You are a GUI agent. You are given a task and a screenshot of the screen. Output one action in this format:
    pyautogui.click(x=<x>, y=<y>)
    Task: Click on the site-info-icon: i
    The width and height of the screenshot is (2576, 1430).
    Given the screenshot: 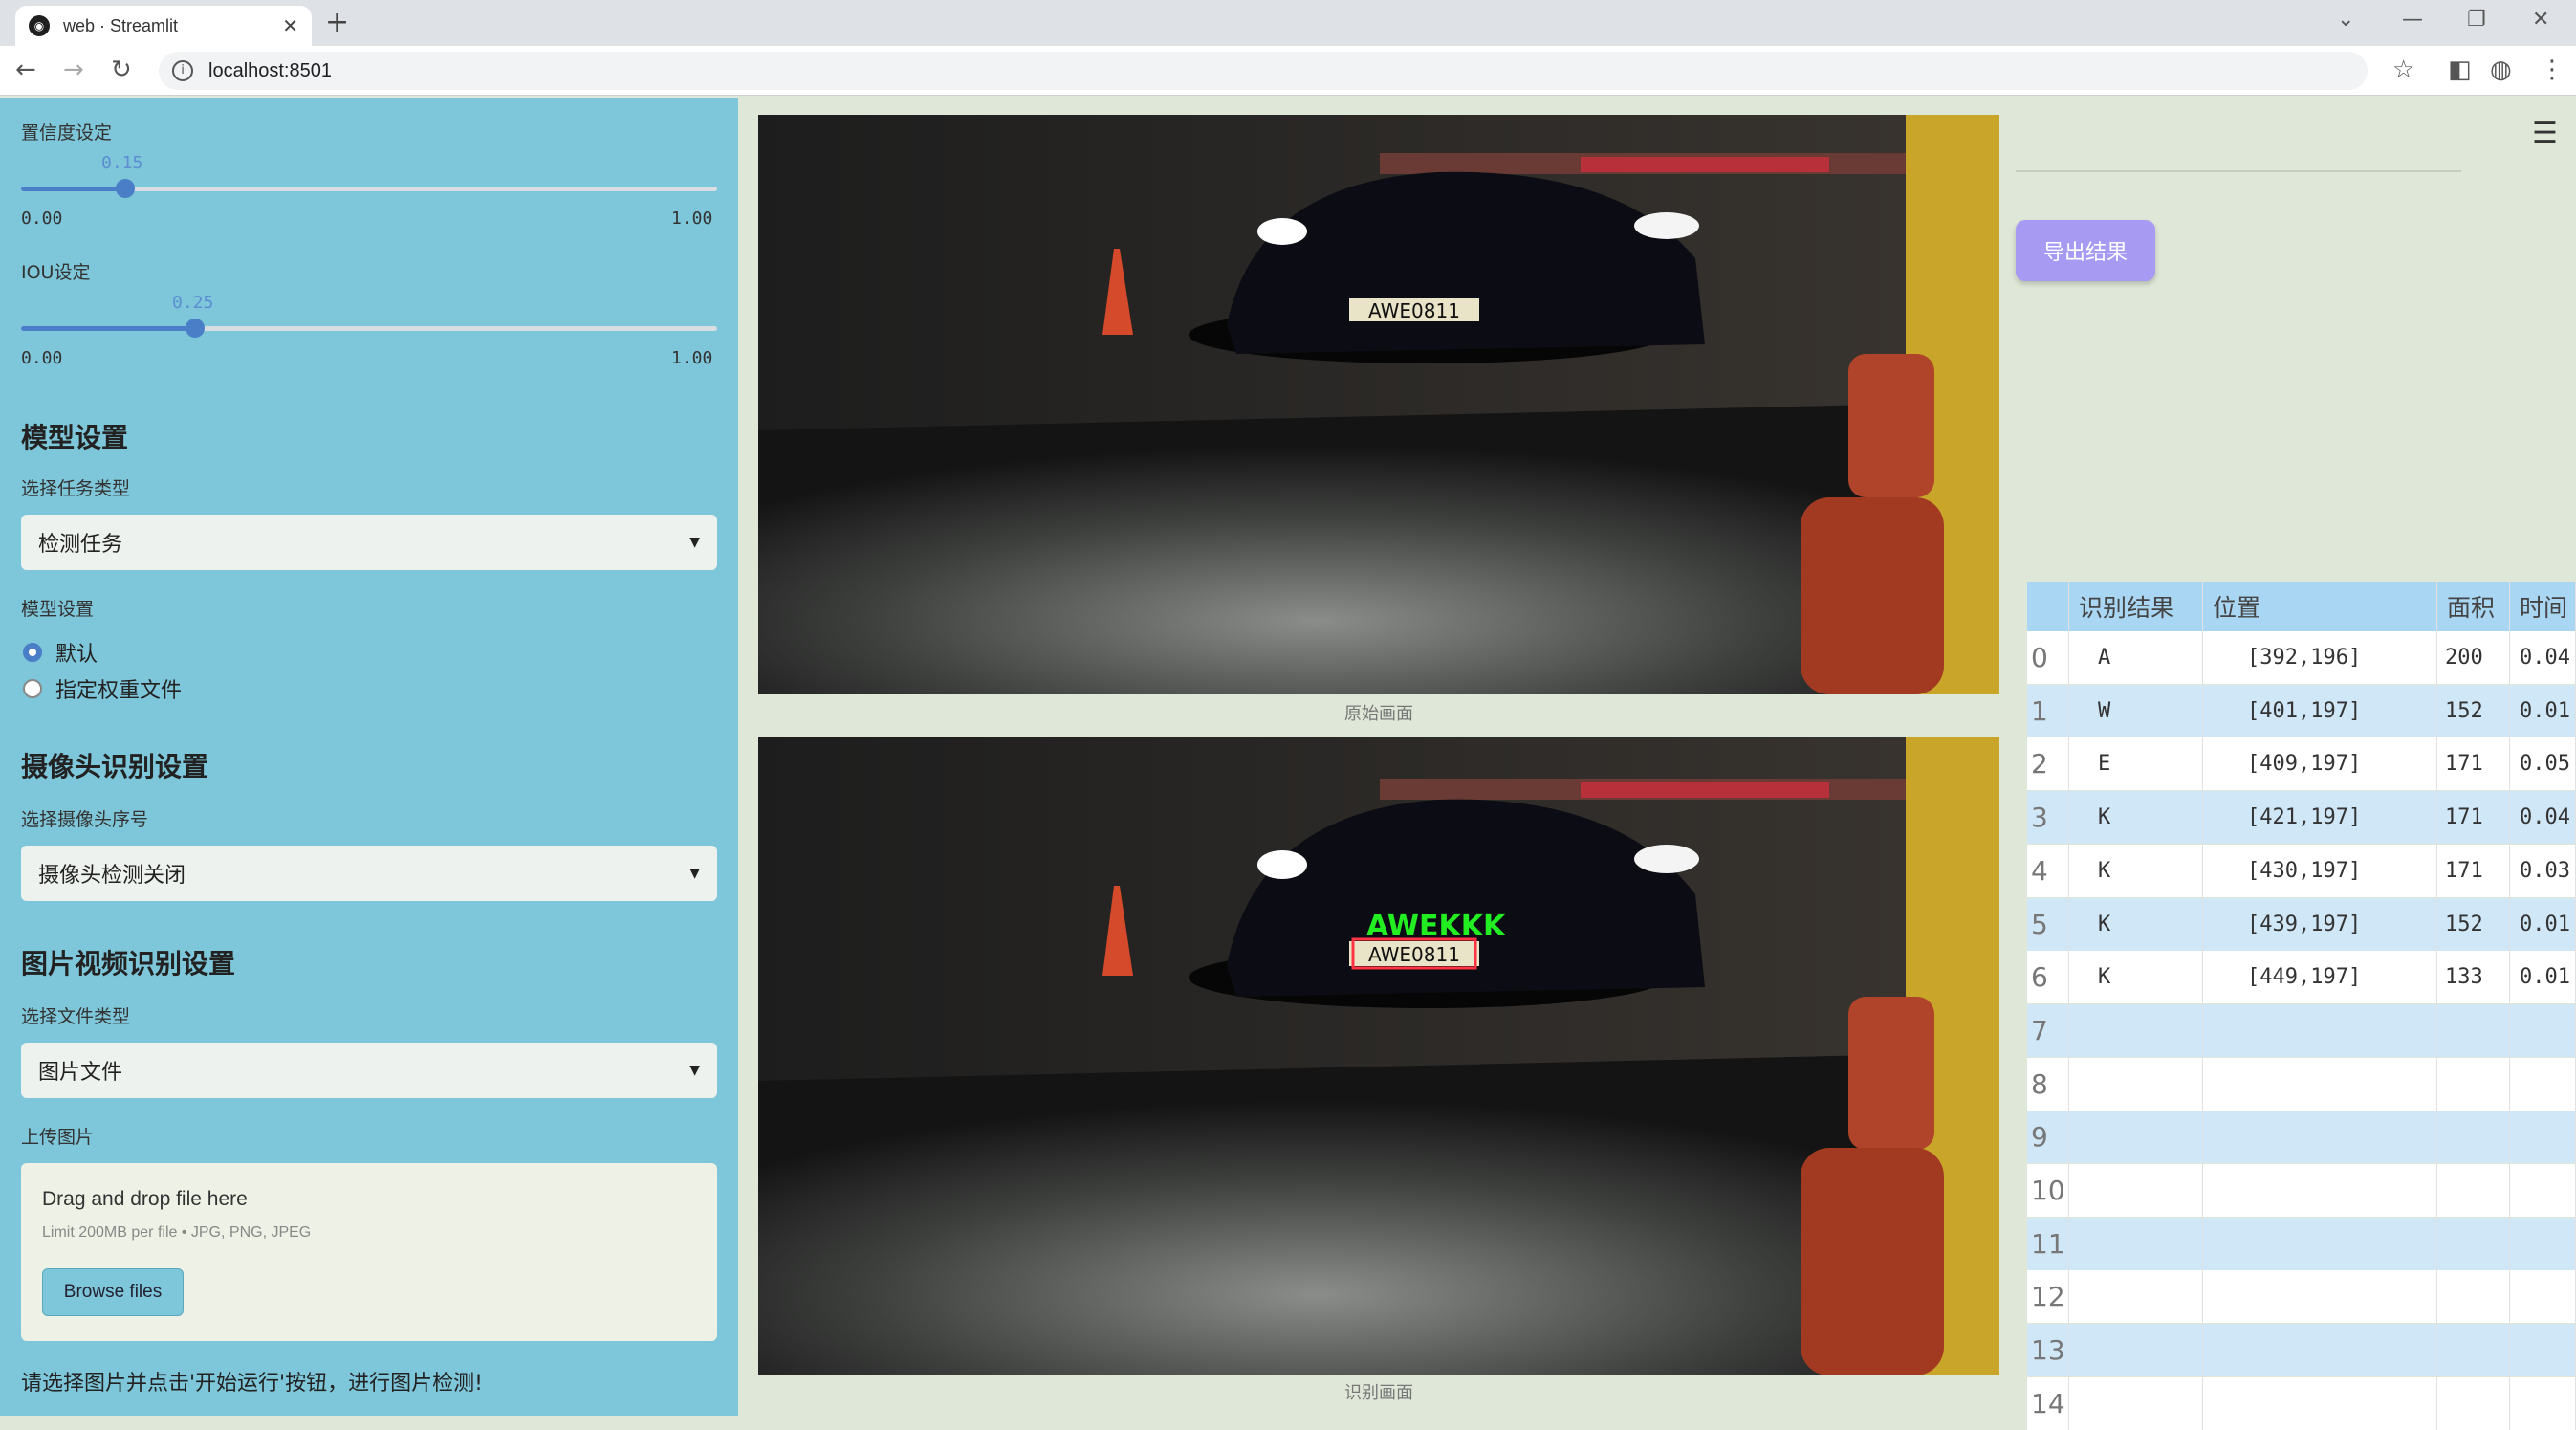 What is the action you would take?
    pyautogui.click(x=182, y=70)
    